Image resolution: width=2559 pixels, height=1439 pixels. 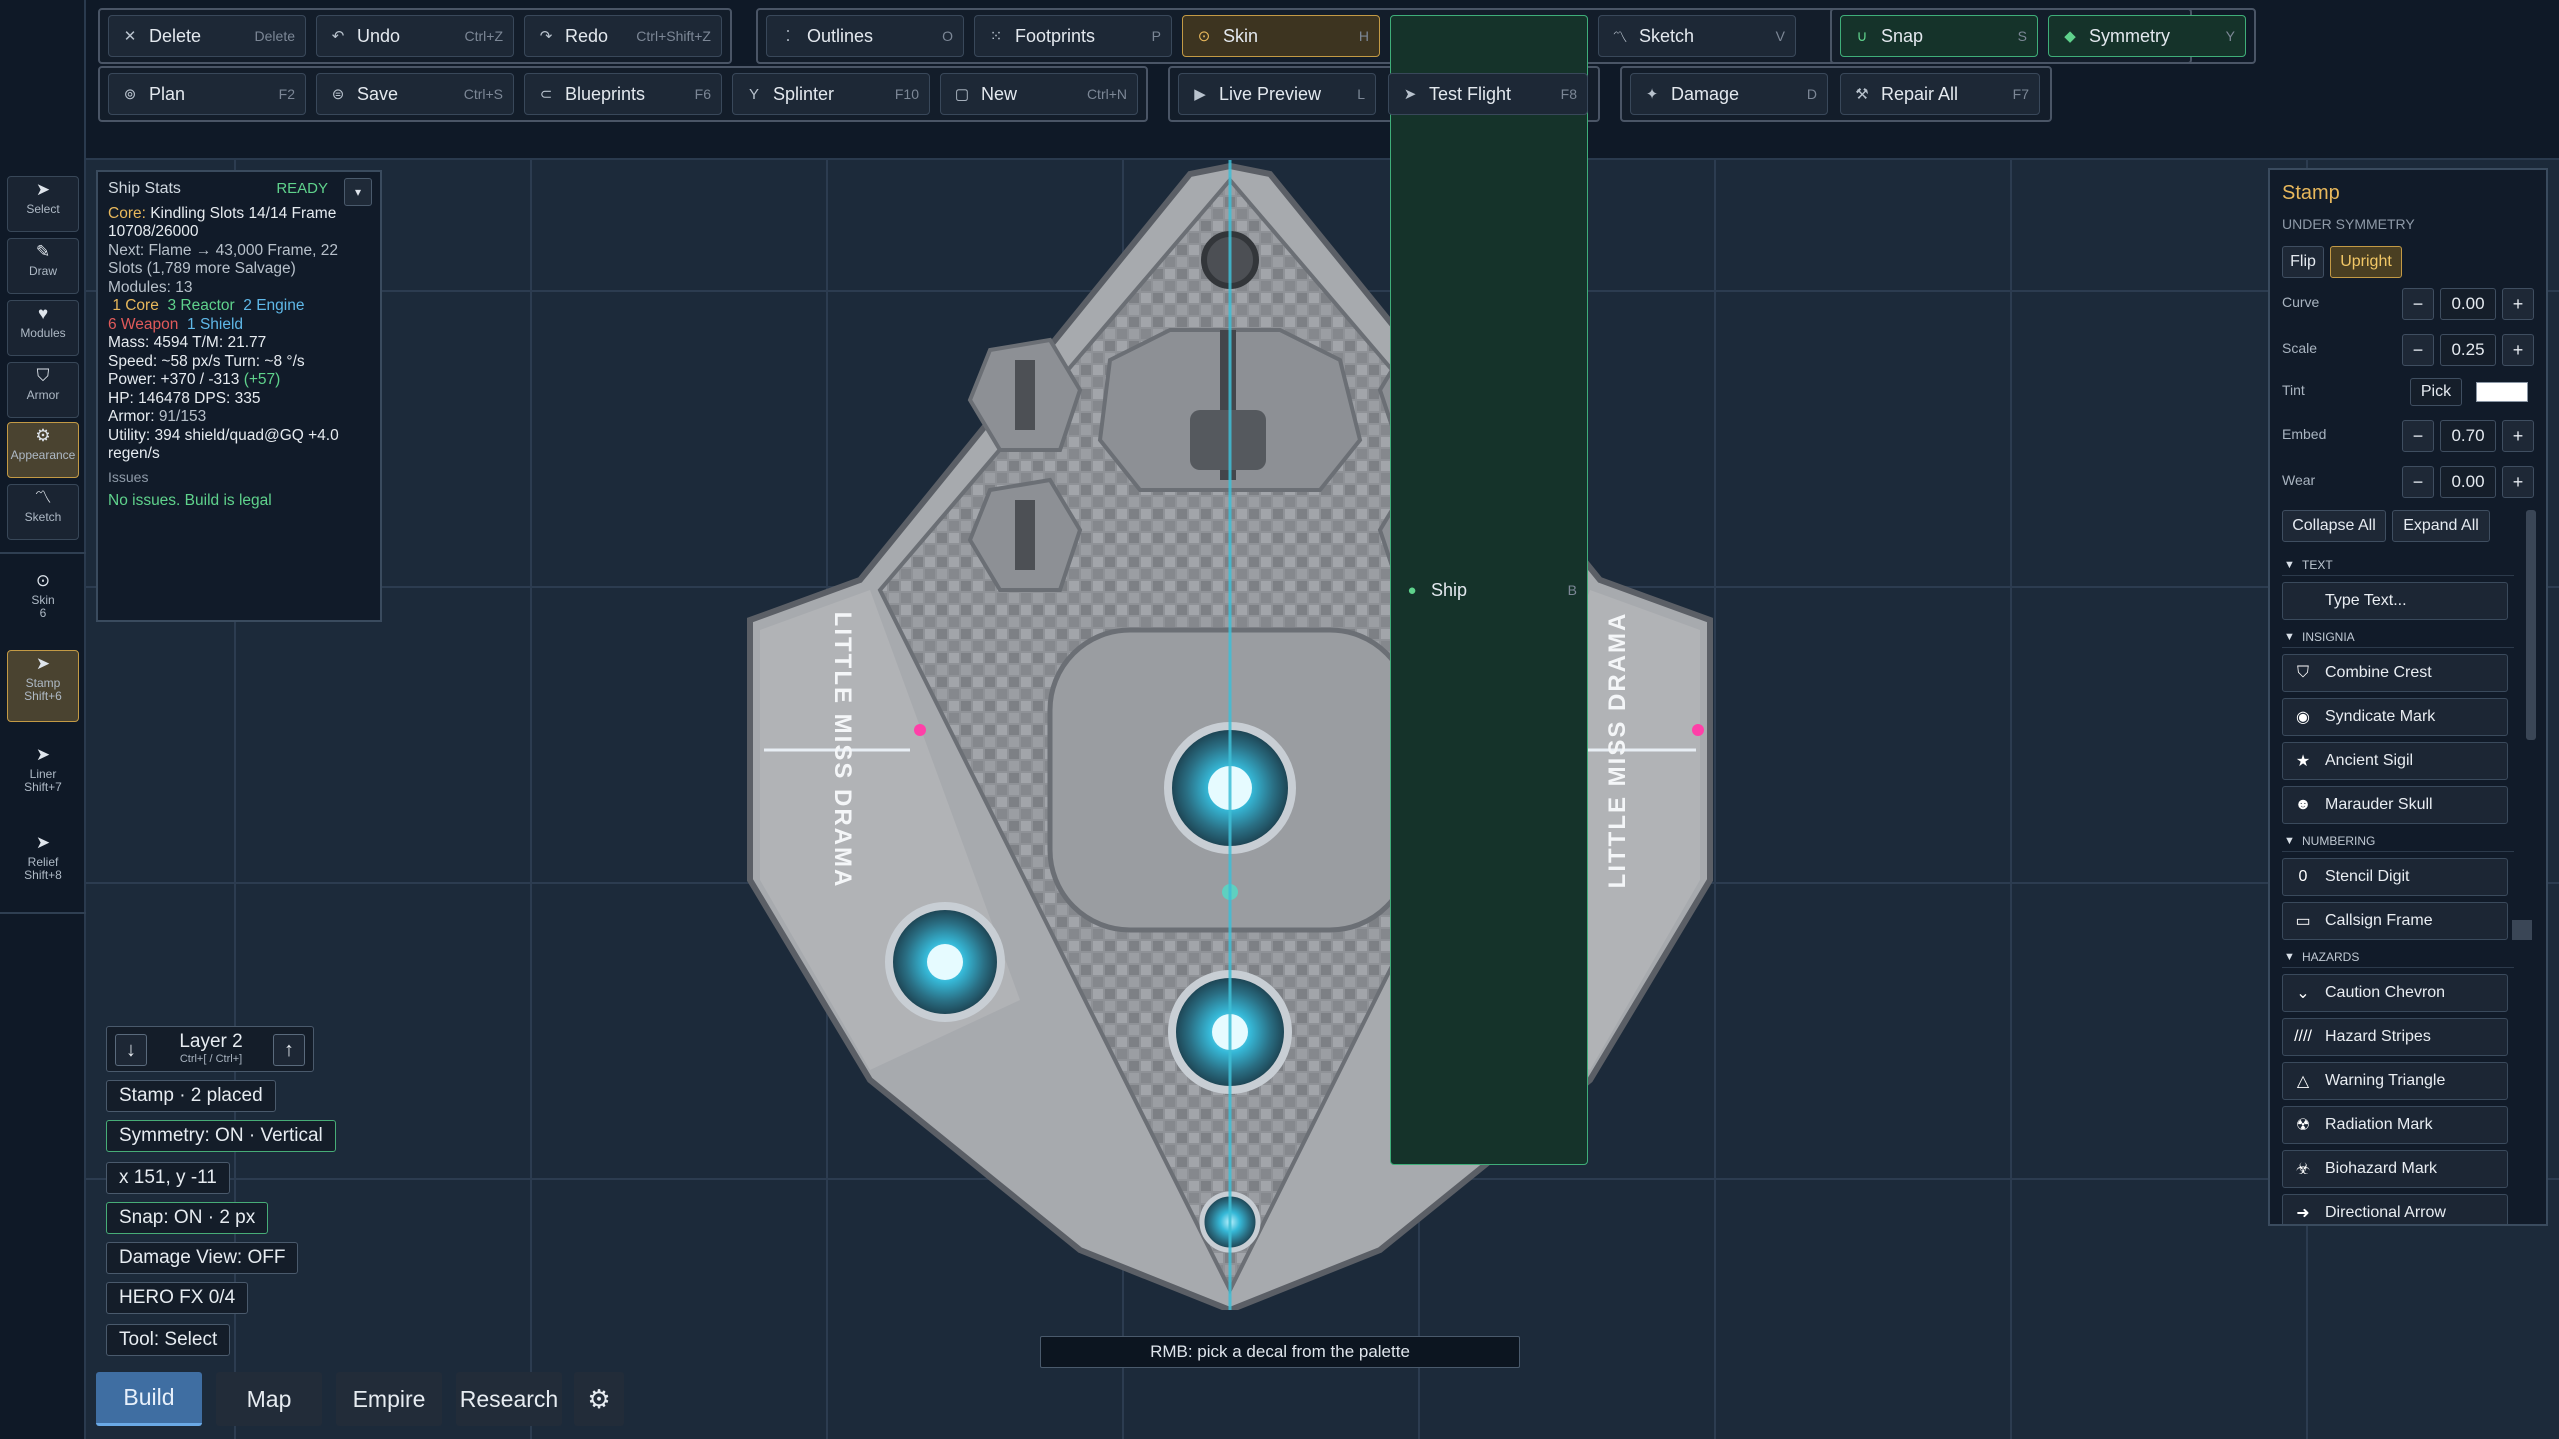 I want to click on tool-liner: ➤ Liner Shift+7, so click(x=43, y=774).